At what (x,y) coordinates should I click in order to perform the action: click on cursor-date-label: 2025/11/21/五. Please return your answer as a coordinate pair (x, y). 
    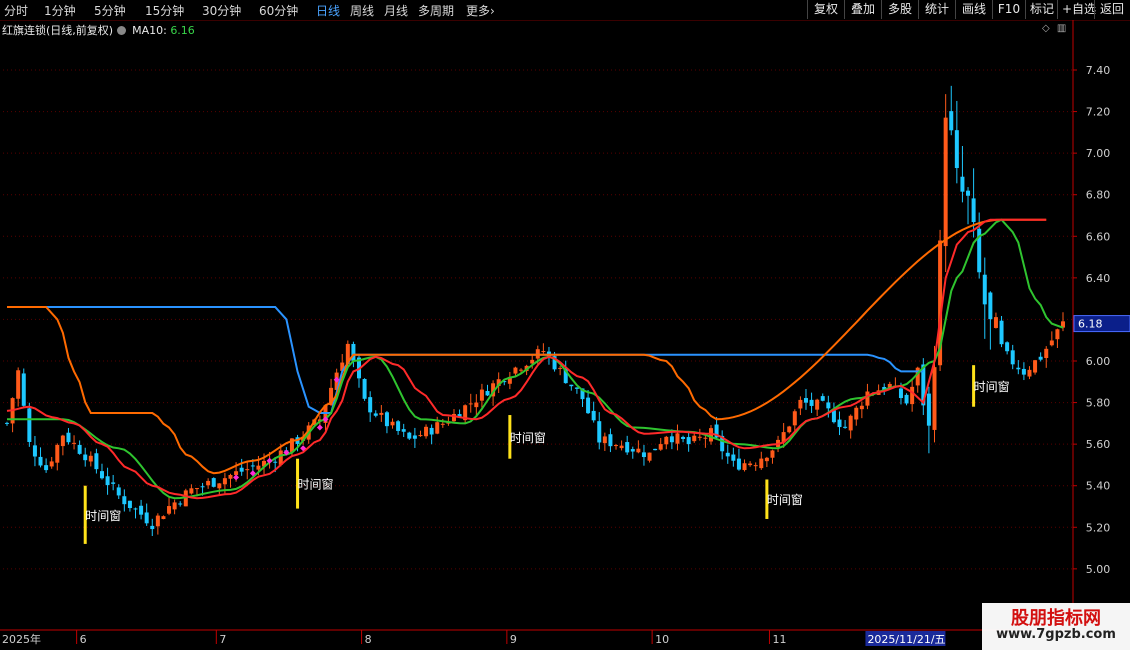
    Looking at the image, I should click on (906, 639).